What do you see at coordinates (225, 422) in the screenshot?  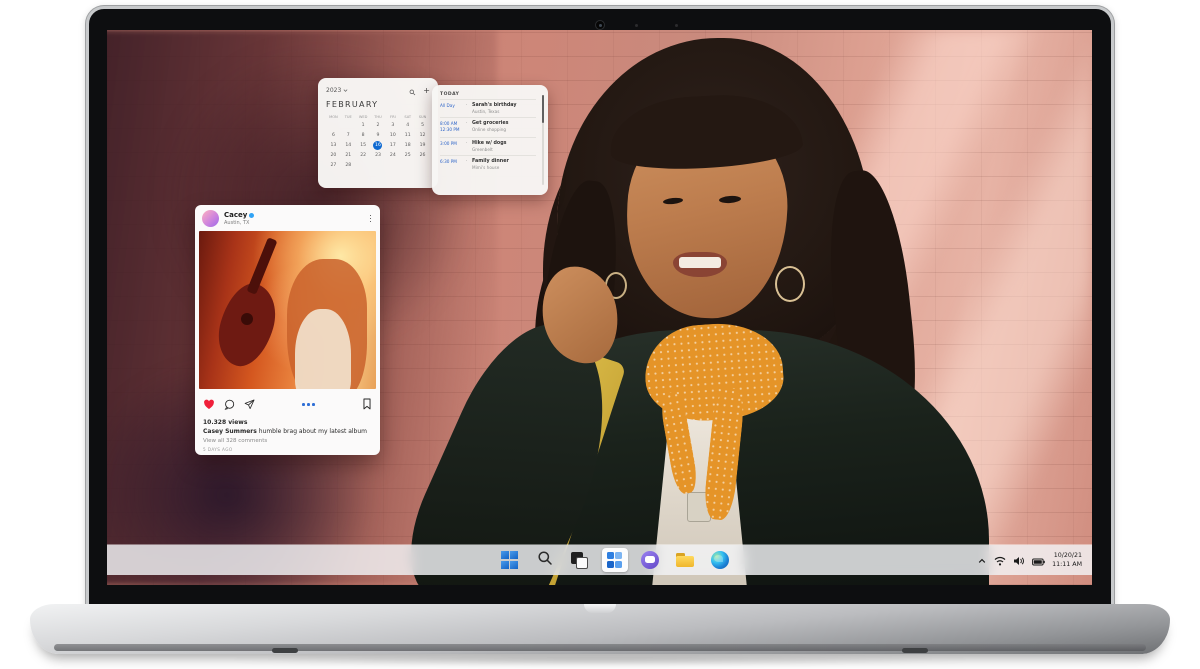 I see `post-views: 10.328 views` at bounding box center [225, 422].